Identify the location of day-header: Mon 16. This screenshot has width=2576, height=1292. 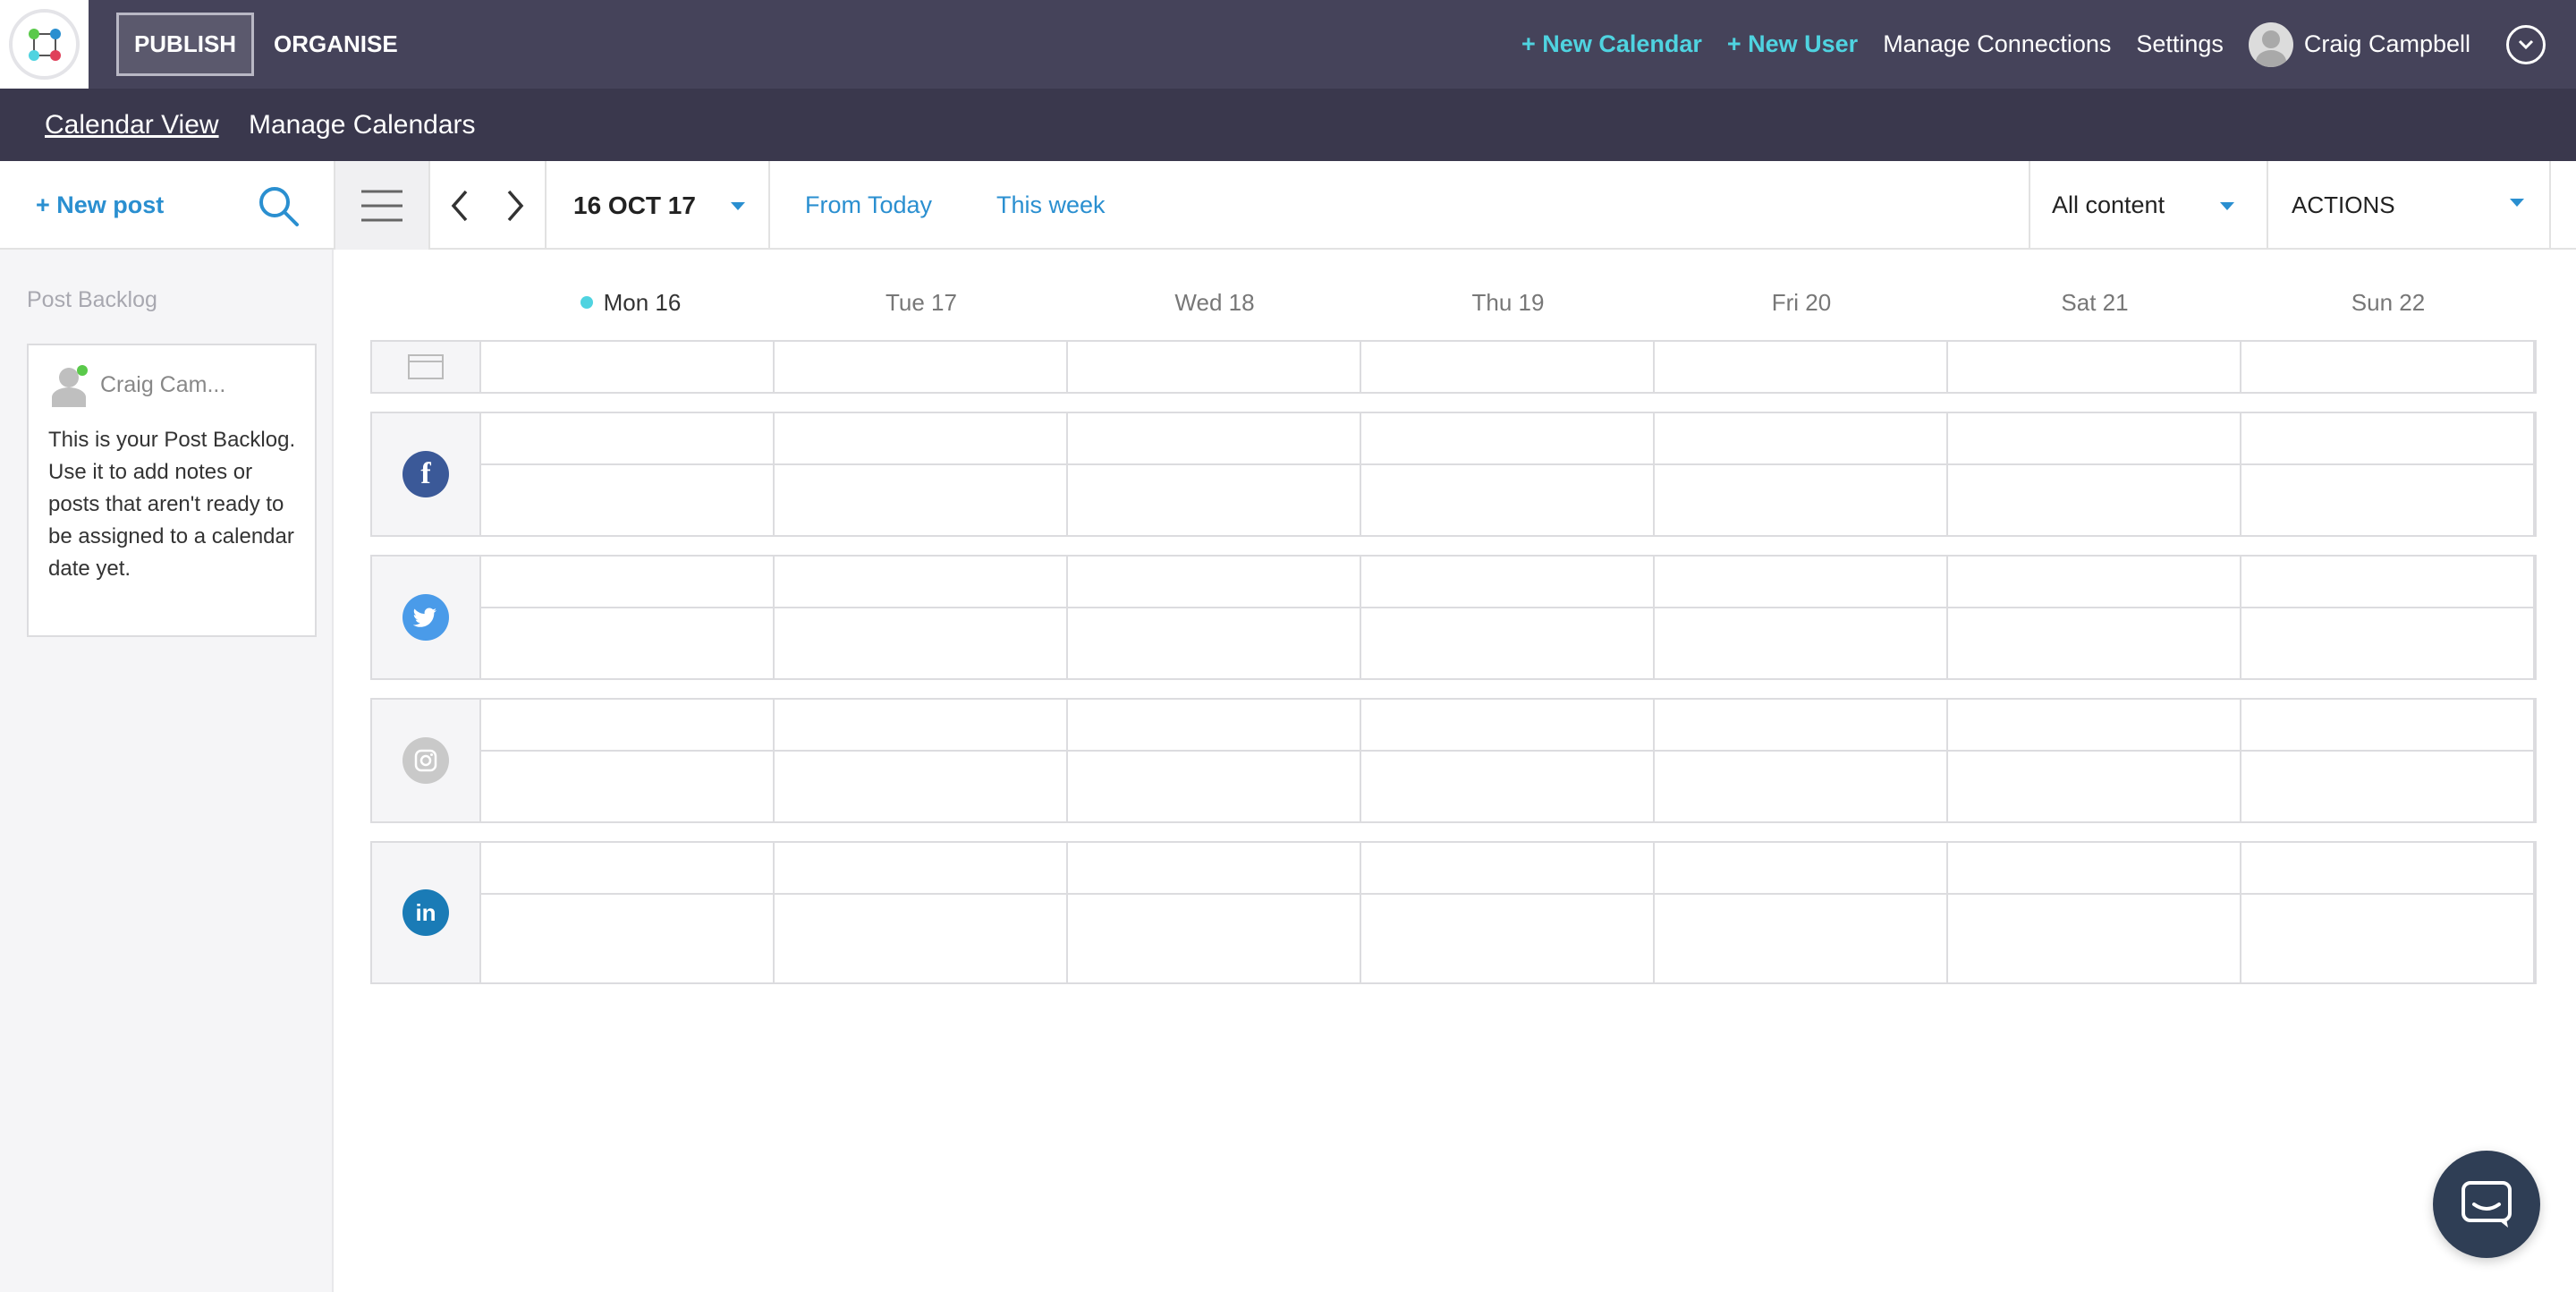
(630, 303).